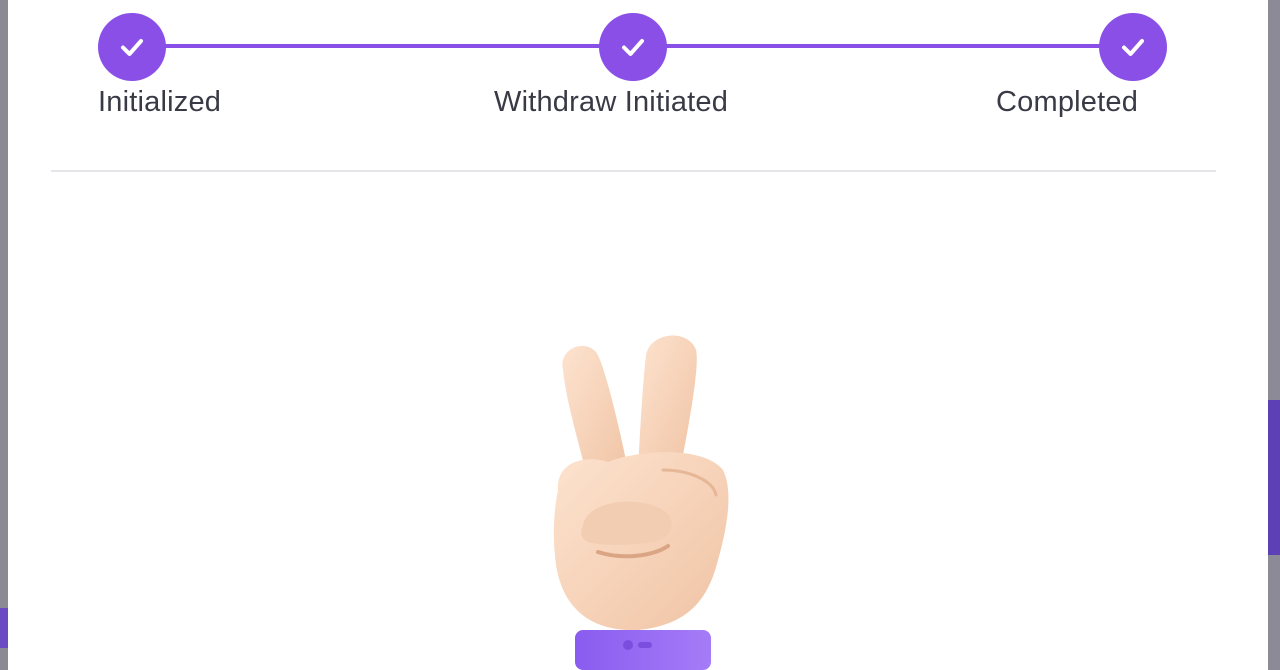 The height and width of the screenshot is (670, 1280). I want to click on background-app-left-accent, so click(4, 628).